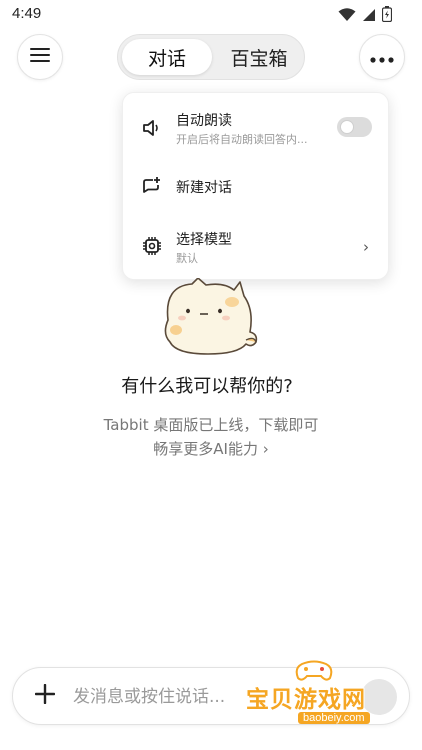 The height and width of the screenshot is (750, 422). What do you see at coordinates (211, 425) in the screenshot?
I see `promo-line-1: Tabbit 桌面版已上线，下载即可` at bounding box center [211, 425].